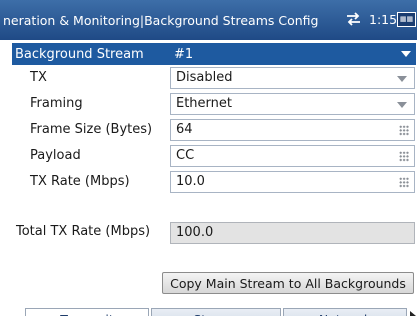  Describe the element at coordinates (184, 129) in the screenshot. I see `frame-size-value: 64` at that location.